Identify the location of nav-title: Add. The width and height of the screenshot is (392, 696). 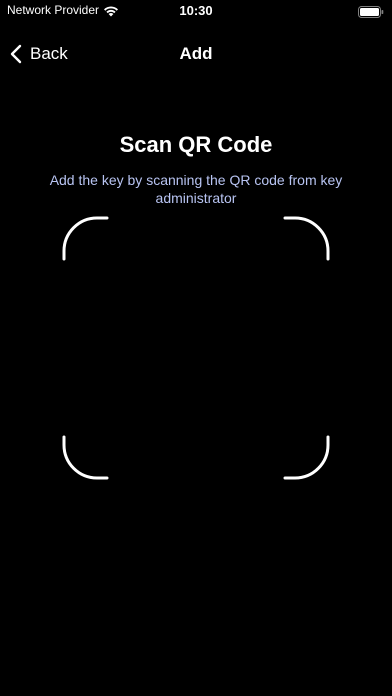
(196, 53).